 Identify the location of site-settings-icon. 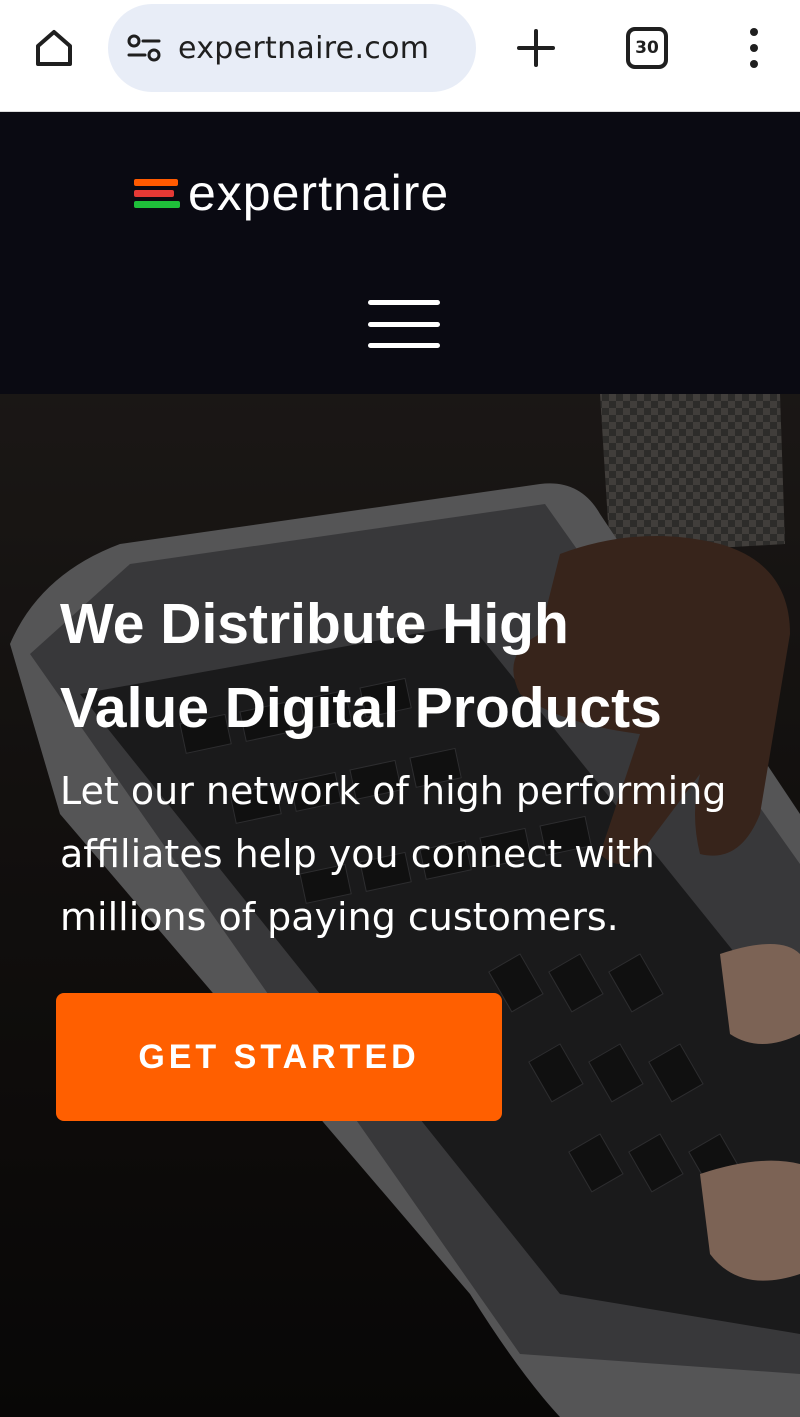
(144, 48).